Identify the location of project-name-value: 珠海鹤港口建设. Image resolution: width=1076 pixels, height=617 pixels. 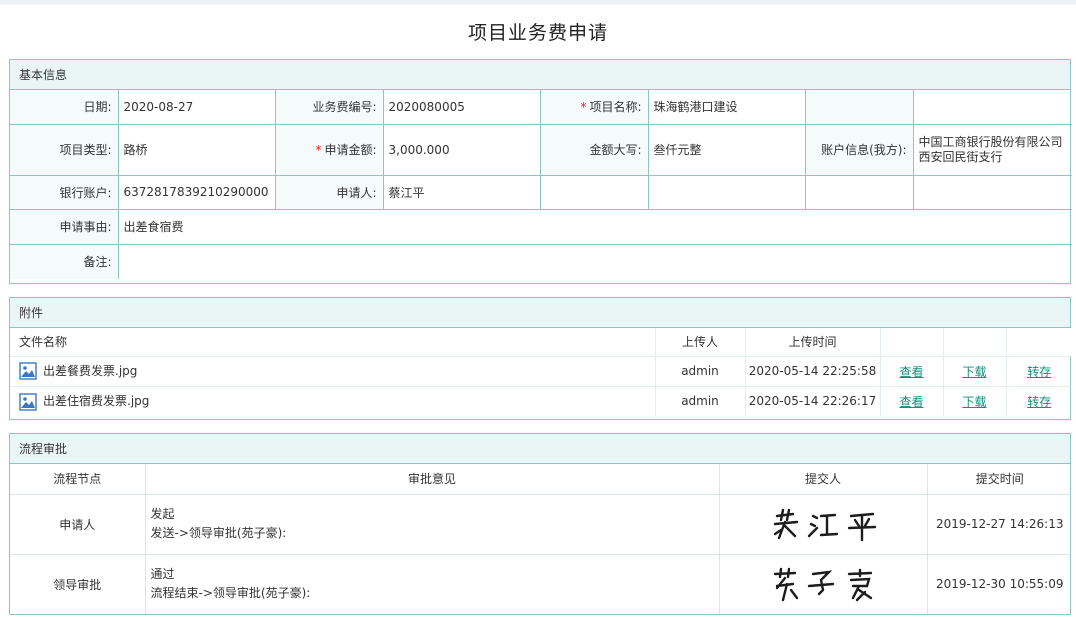
(726, 107).